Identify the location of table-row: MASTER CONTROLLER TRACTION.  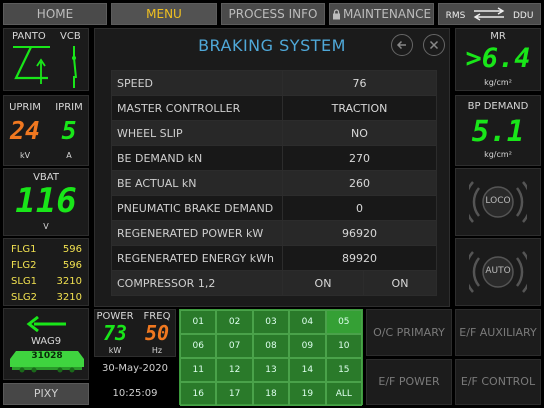
(274, 108).